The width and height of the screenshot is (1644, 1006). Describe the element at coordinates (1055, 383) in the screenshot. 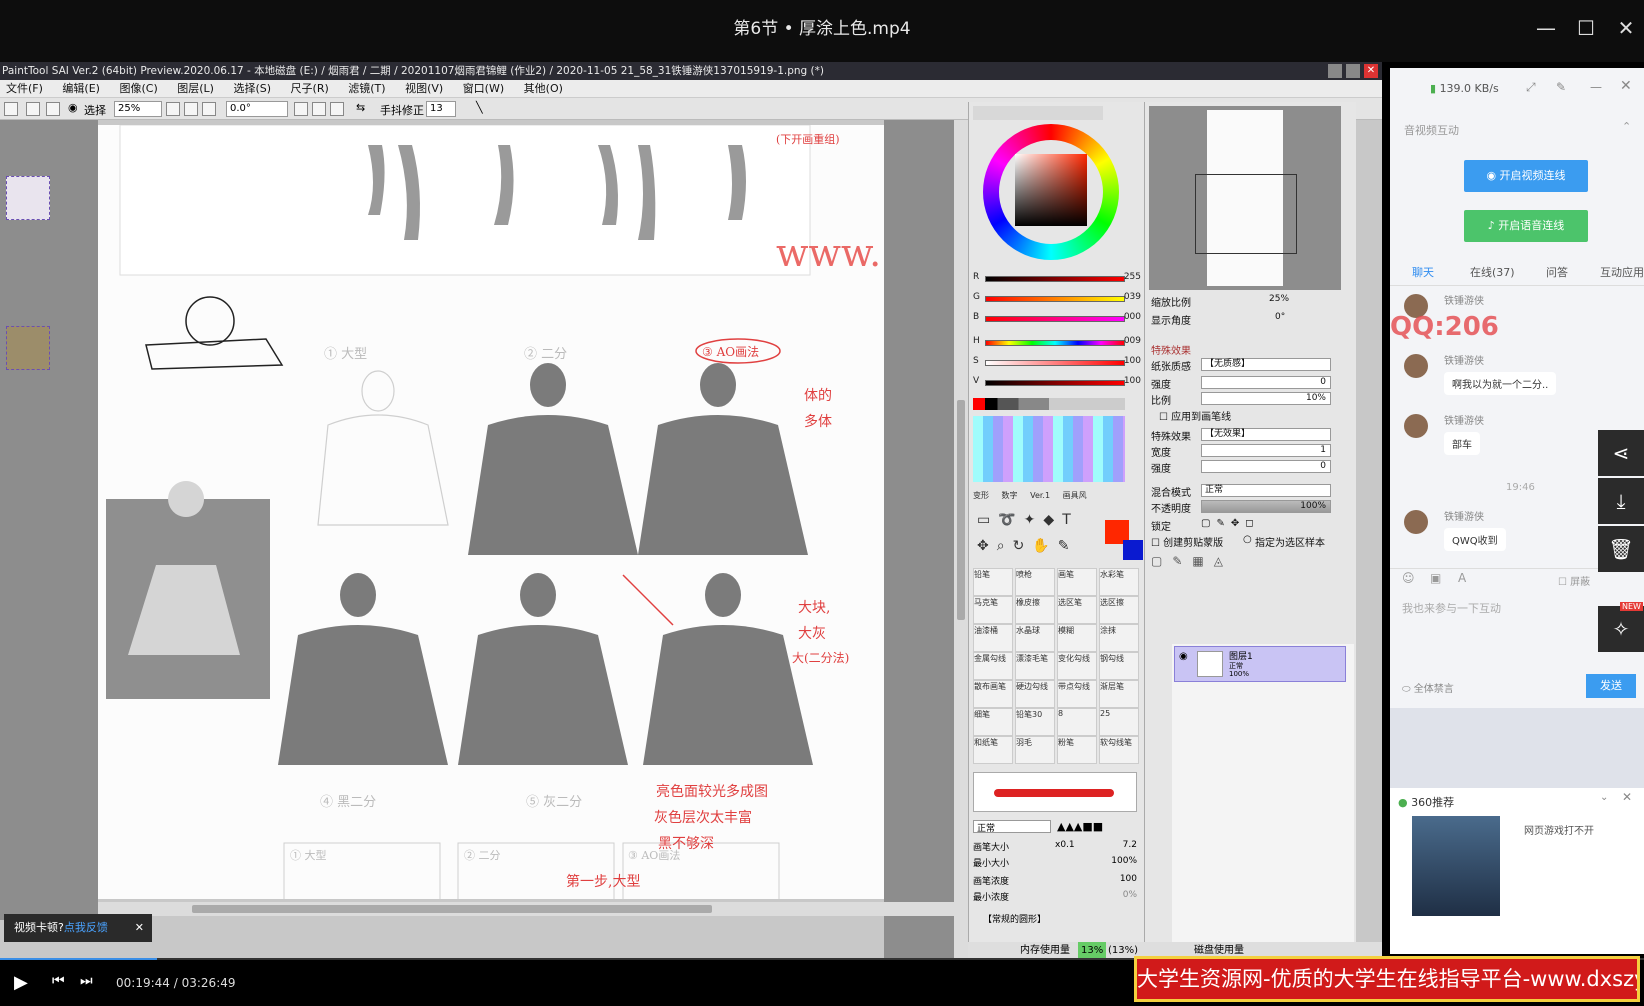

I see `slider-v-track` at that location.